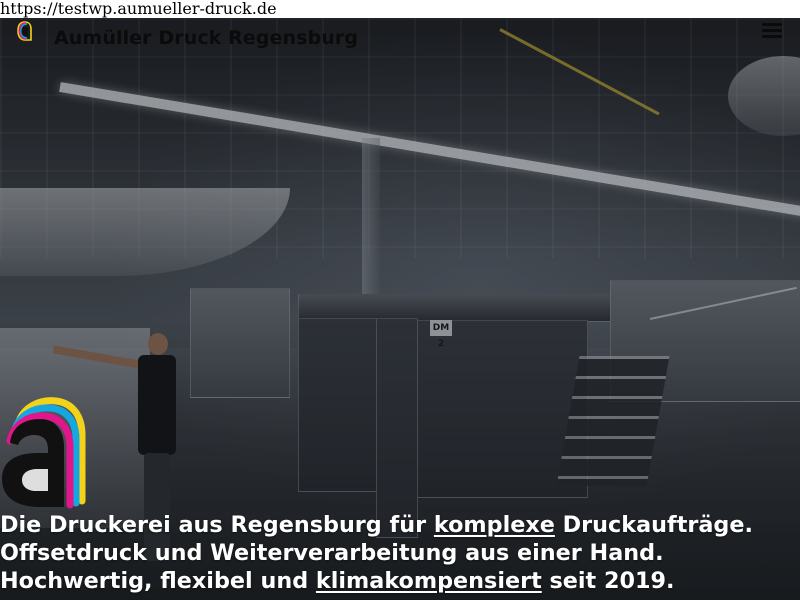 The image size is (800, 600). What do you see at coordinates (772, 36) in the screenshot?
I see `menu-bar-bottom` at bounding box center [772, 36].